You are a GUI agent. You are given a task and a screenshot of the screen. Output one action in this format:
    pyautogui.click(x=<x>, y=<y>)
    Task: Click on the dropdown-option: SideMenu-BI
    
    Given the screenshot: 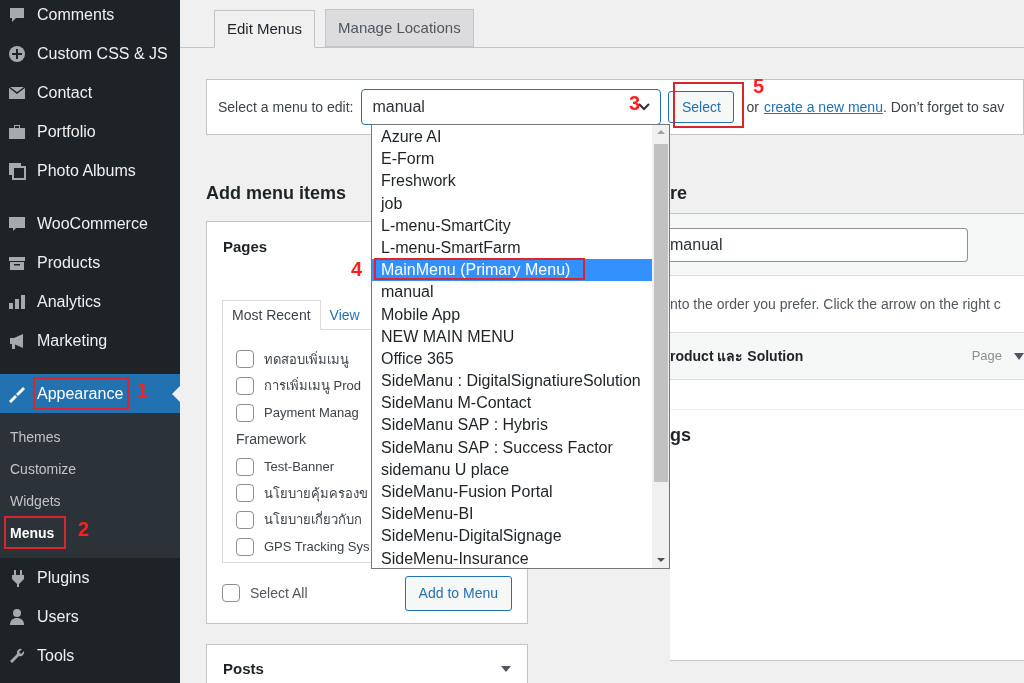 What is the action you would take?
    pyautogui.click(x=512, y=514)
    